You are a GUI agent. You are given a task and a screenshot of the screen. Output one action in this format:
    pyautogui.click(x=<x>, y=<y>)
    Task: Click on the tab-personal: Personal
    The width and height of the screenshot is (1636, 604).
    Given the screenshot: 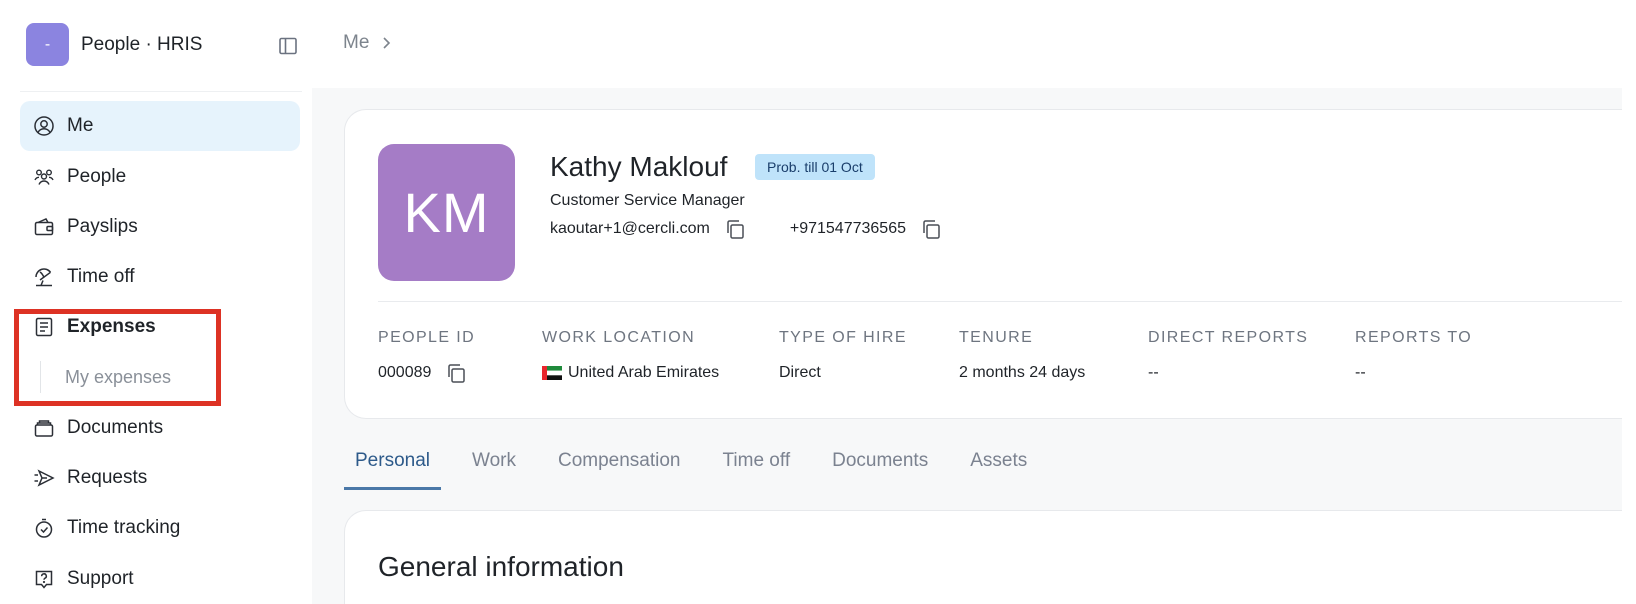 What is the action you would take?
    pyautogui.click(x=392, y=468)
    